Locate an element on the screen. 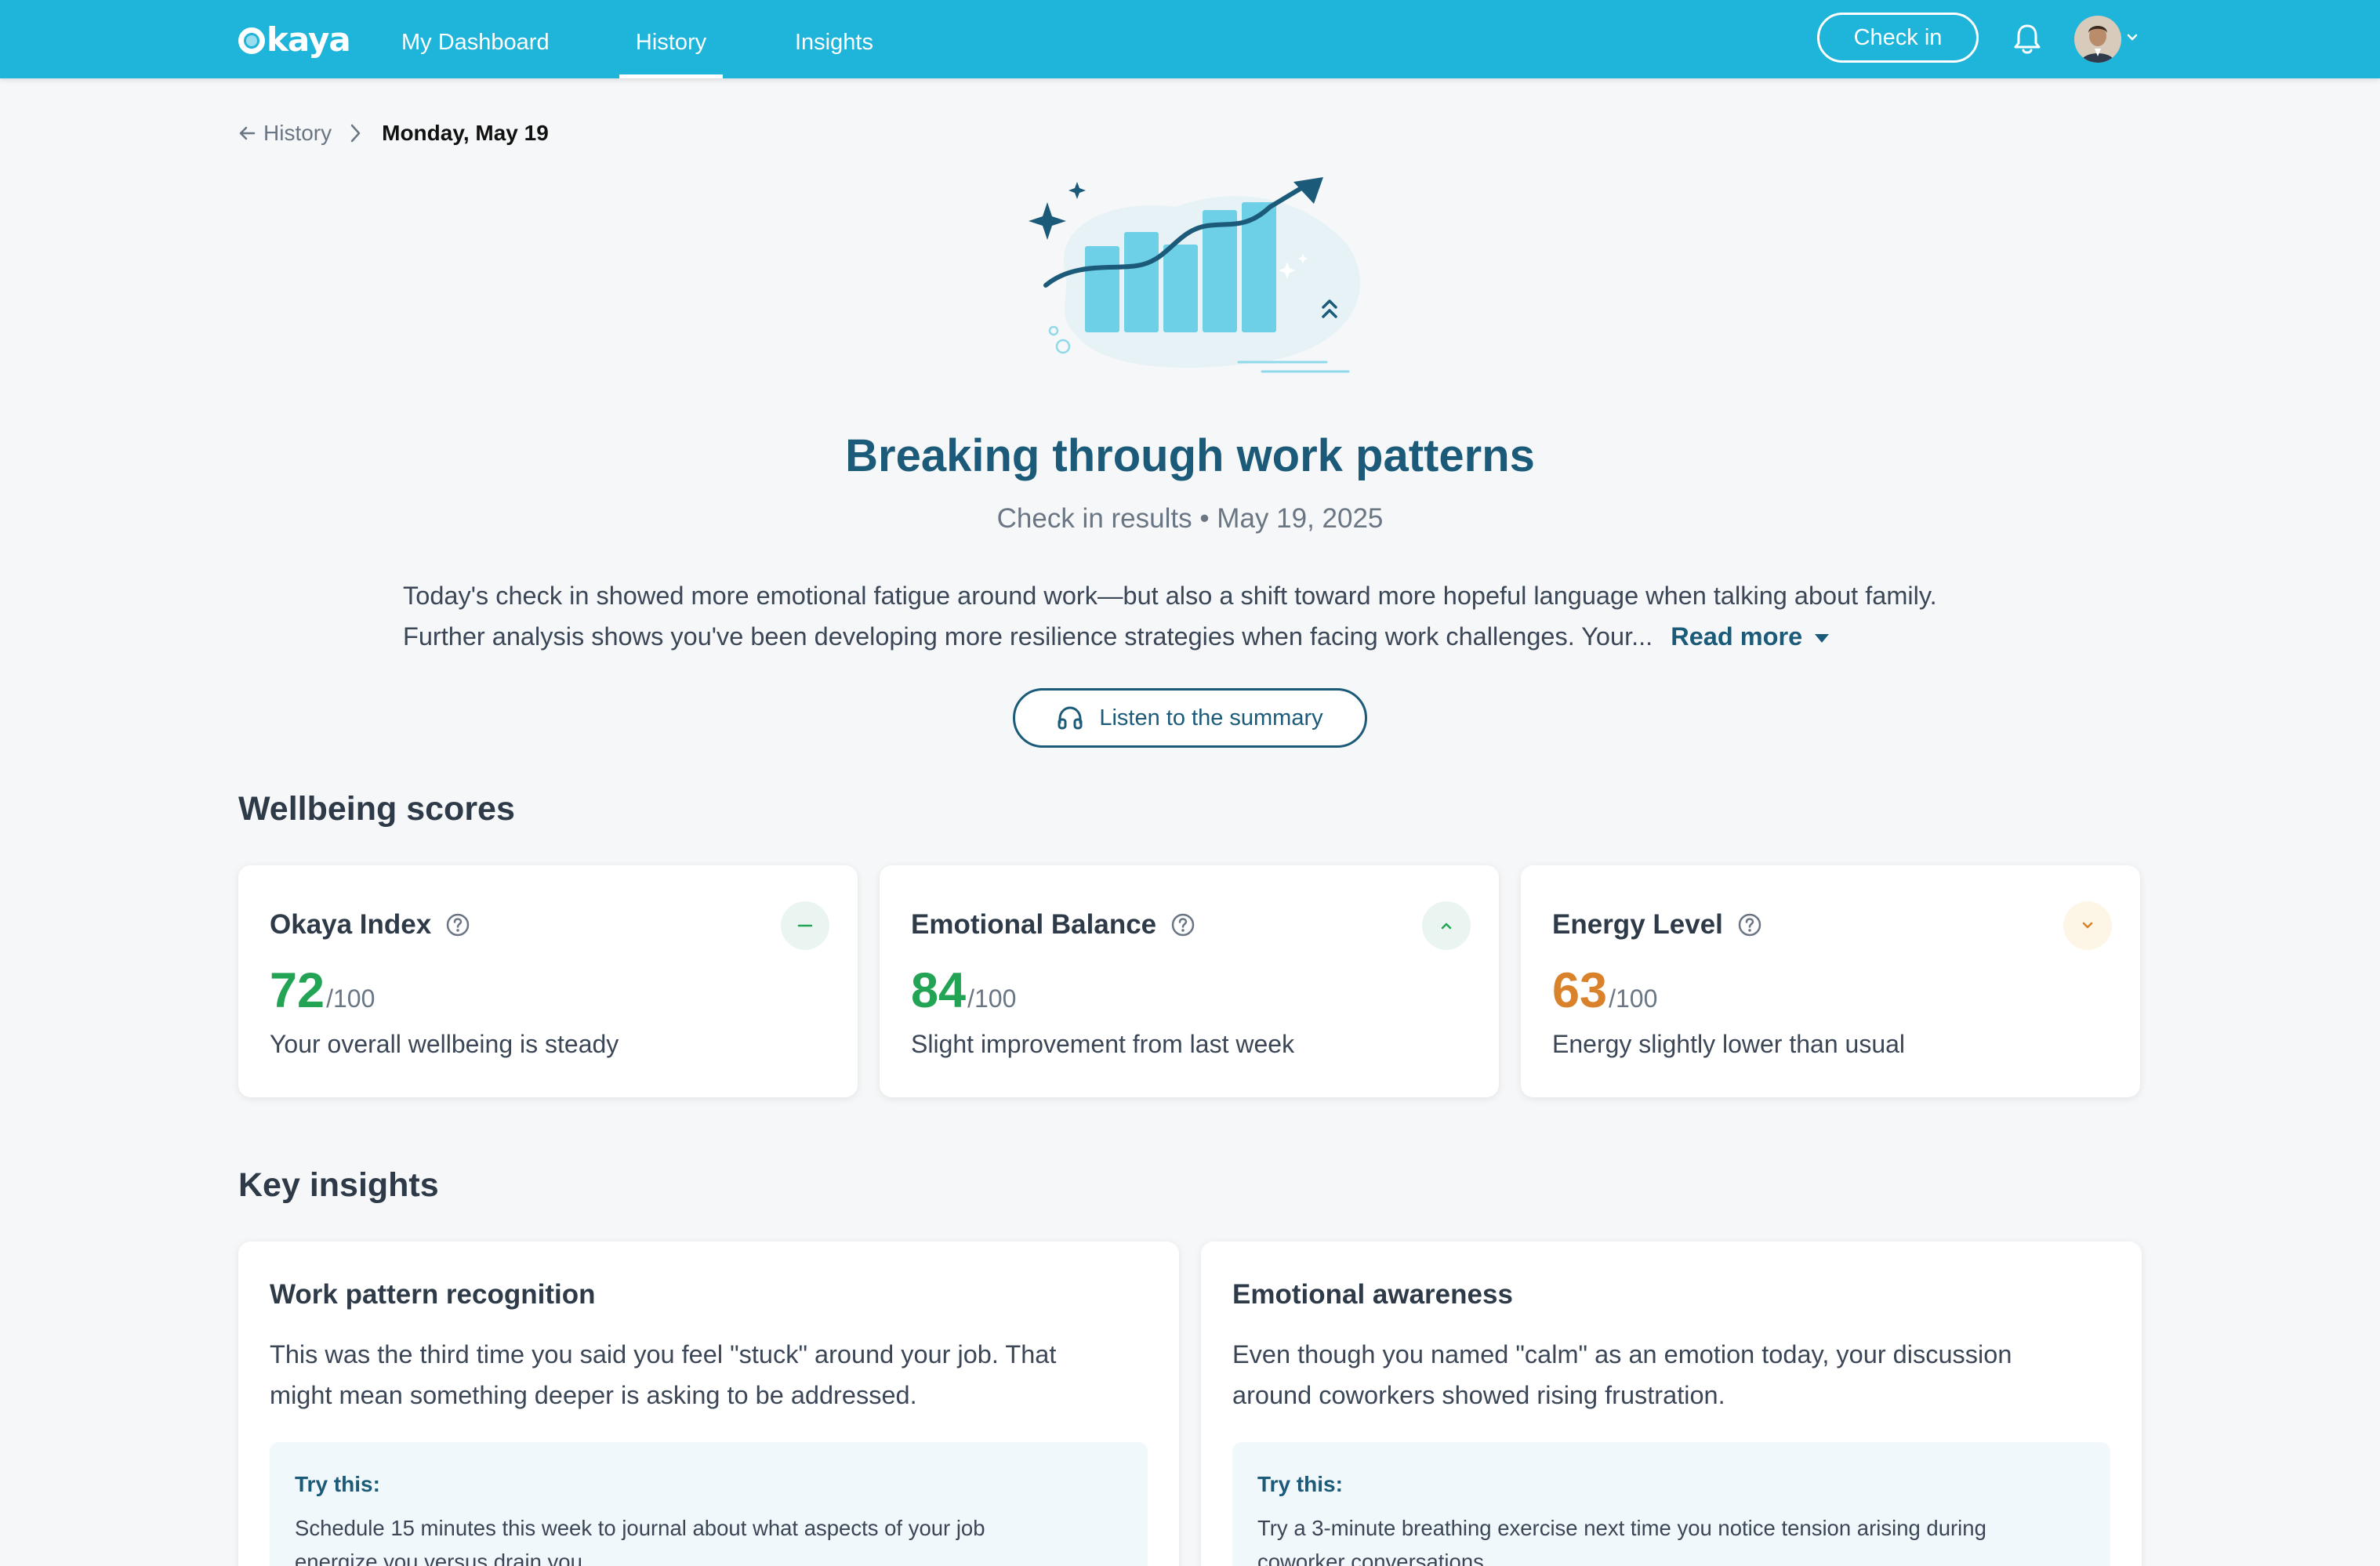 This screenshot has height=1566, width=2380. breadcrumb-back-link: History is located at coordinates (285, 133).